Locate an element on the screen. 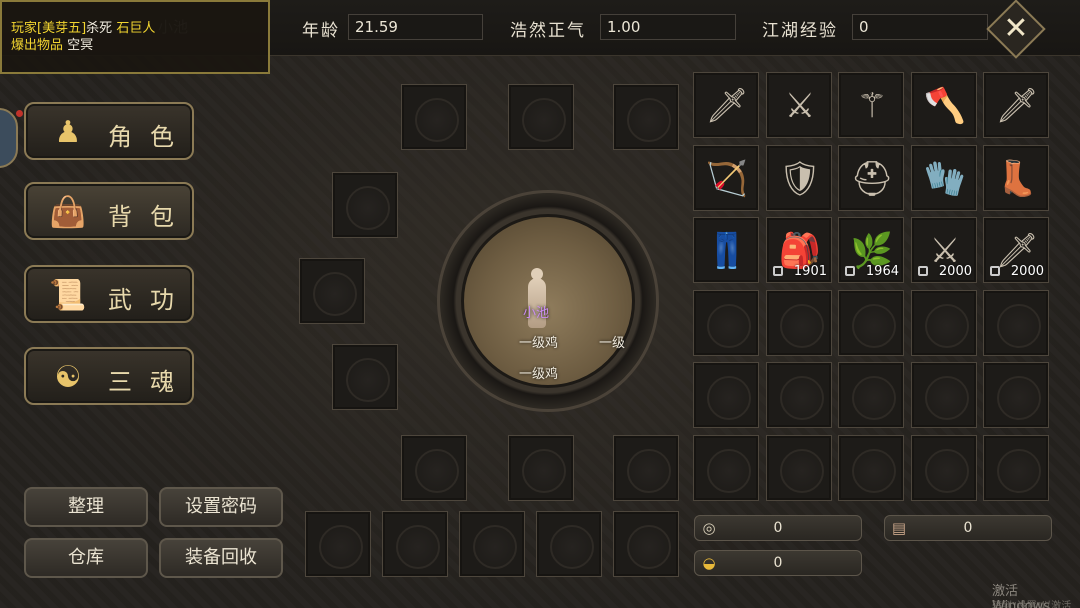  inventory-slot: 🎒 1901 is located at coordinates (799, 250).